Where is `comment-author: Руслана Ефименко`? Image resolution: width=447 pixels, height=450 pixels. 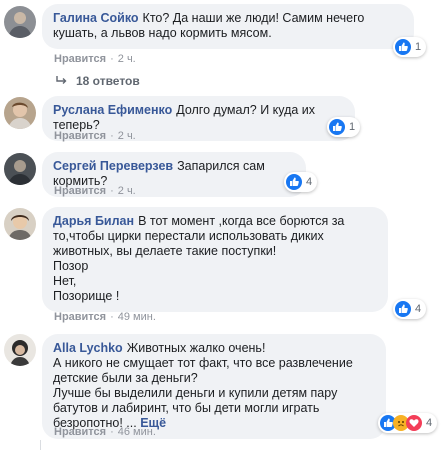
comment-author: Руслана Ефименко is located at coordinates (112, 110).